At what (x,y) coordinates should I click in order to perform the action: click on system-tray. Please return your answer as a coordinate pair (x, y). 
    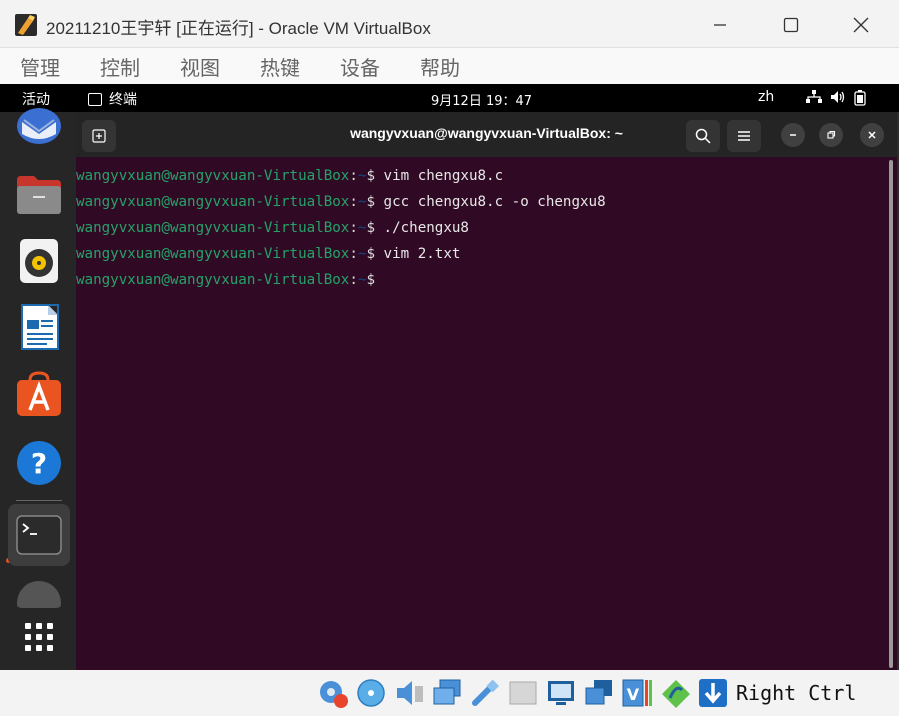
    Looking at the image, I should click on (836, 98).